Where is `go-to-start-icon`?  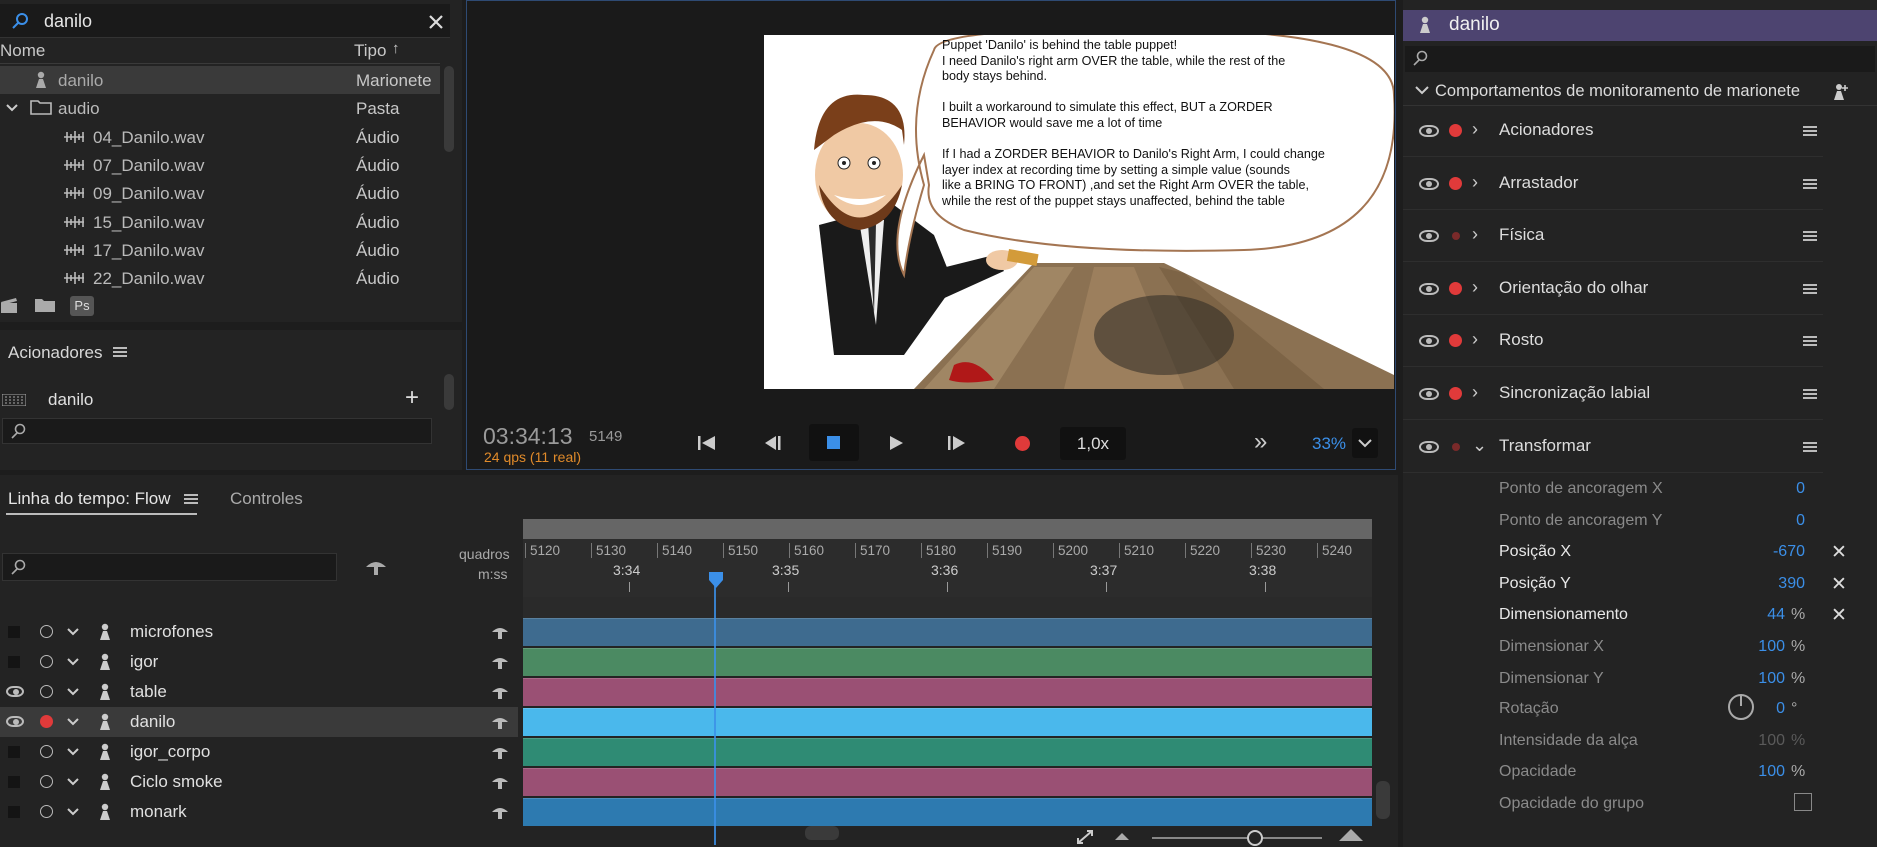 go-to-start-icon is located at coordinates (707, 443).